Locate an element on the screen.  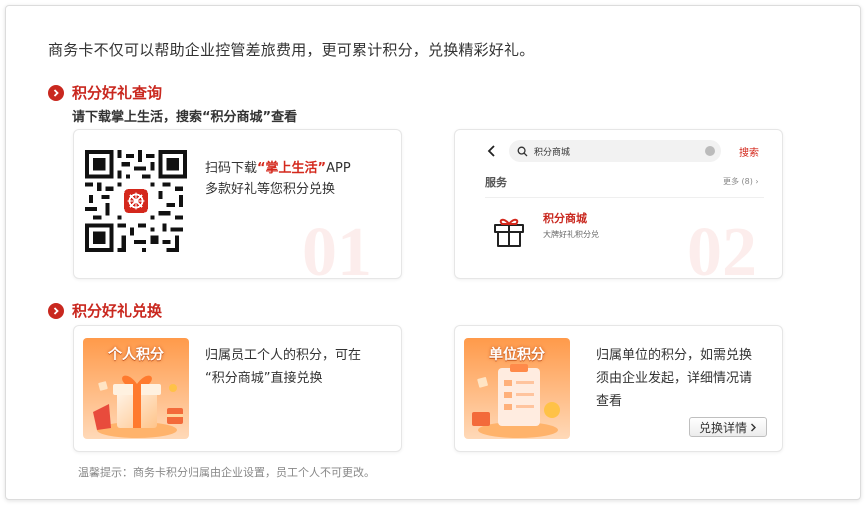
company-points-illustration: 单位积分 is located at coordinates (517, 388).